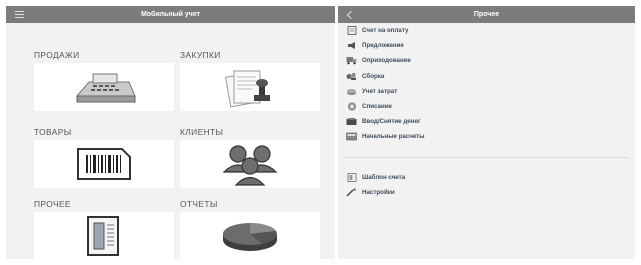 The height and width of the screenshot is (265, 641). What do you see at coordinates (373, 76) in the screenshot?
I see `menu-item-label: Сборка` at bounding box center [373, 76].